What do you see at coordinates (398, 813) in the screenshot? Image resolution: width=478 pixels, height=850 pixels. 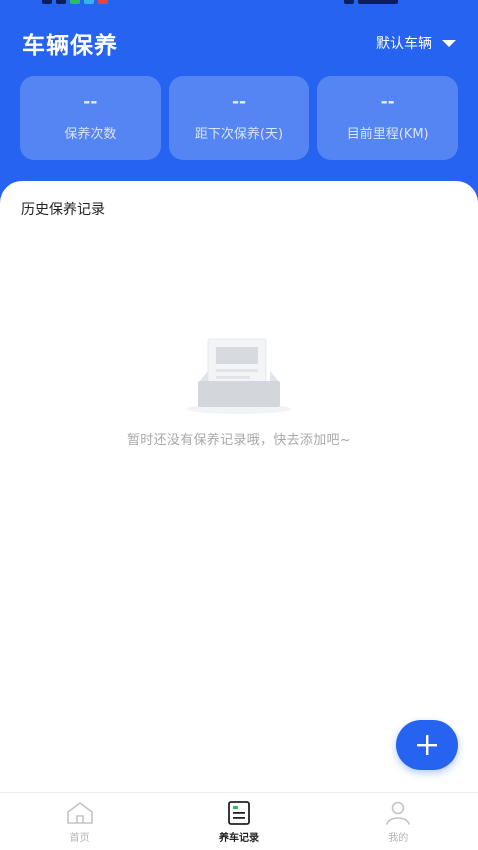 I see `user-icon` at bounding box center [398, 813].